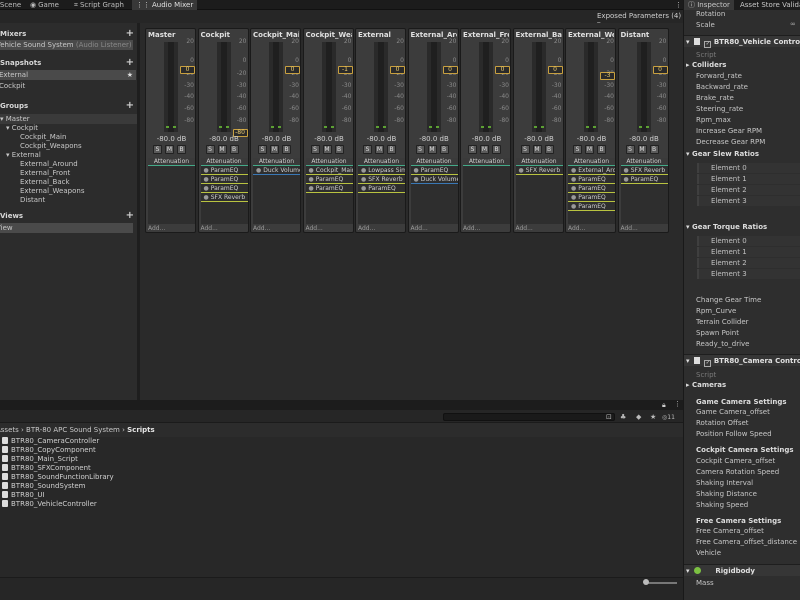 This screenshot has width=800, height=600. Describe the element at coordinates (591, 171) in the screenshot. I see `effect-slot: ●External_Arou` at that location.